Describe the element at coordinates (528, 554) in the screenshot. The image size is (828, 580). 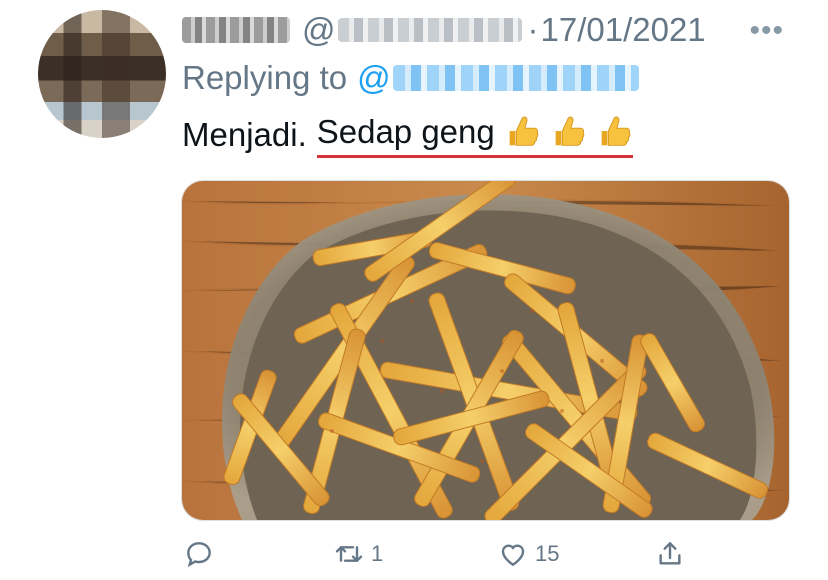
I see `like-button: 15` at that location.